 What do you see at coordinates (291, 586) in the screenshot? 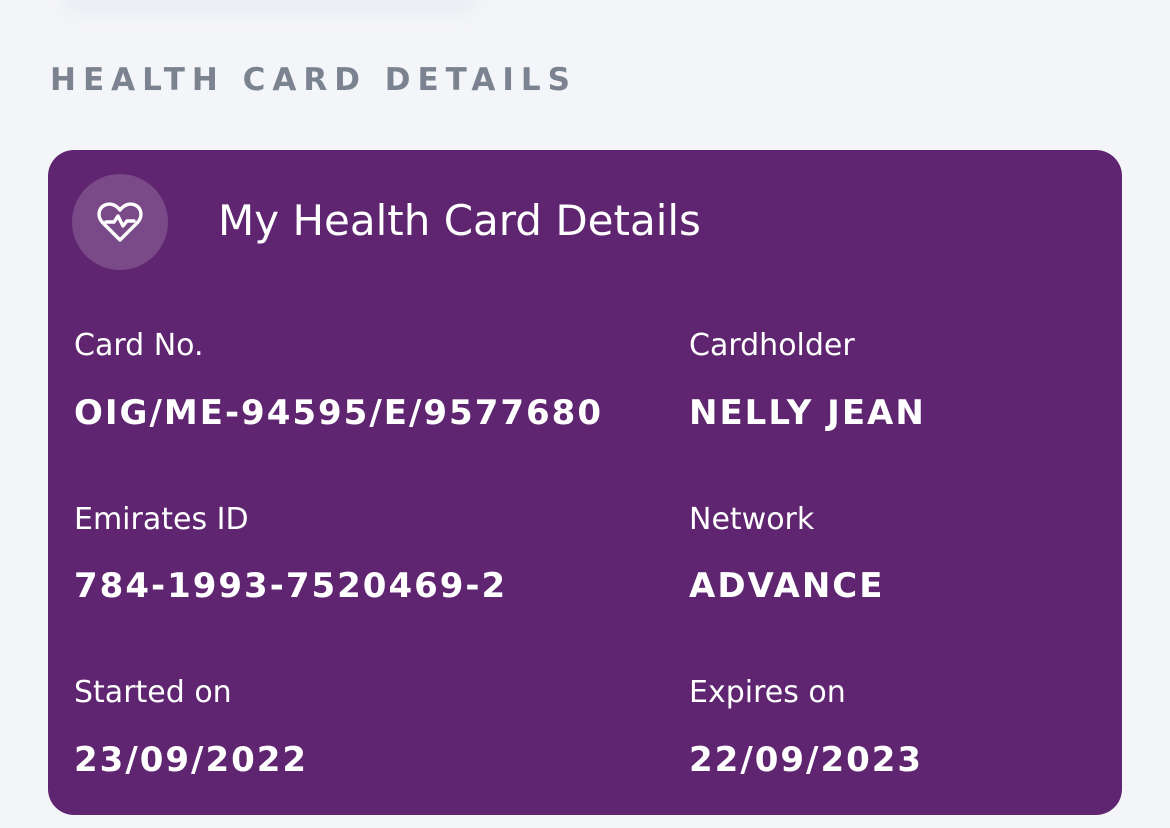
I see `emirates-id-value: 784-1993-7520469-2` at bounding box center [291, 586].